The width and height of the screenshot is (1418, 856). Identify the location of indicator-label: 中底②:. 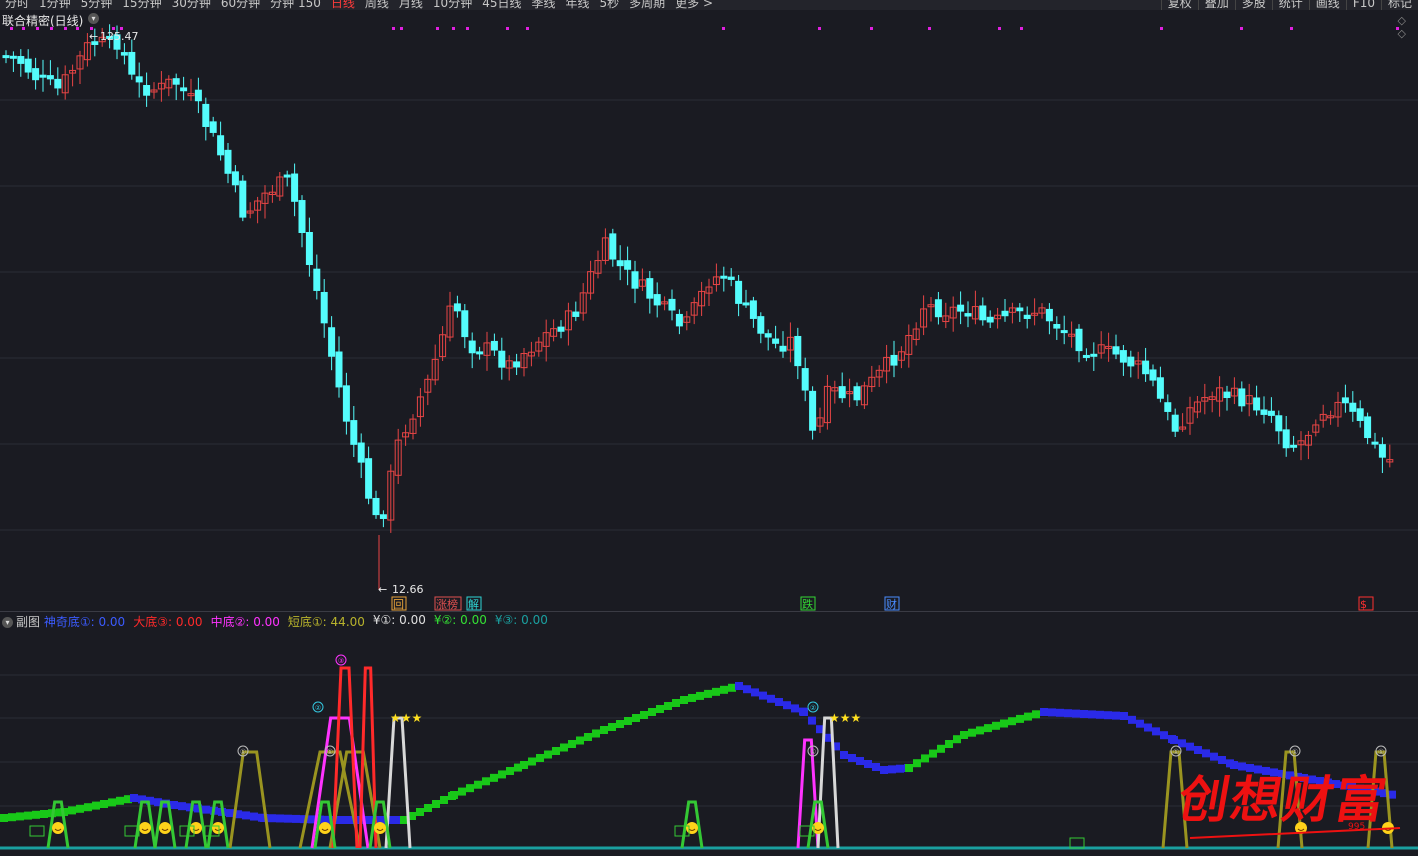
(230, 622).